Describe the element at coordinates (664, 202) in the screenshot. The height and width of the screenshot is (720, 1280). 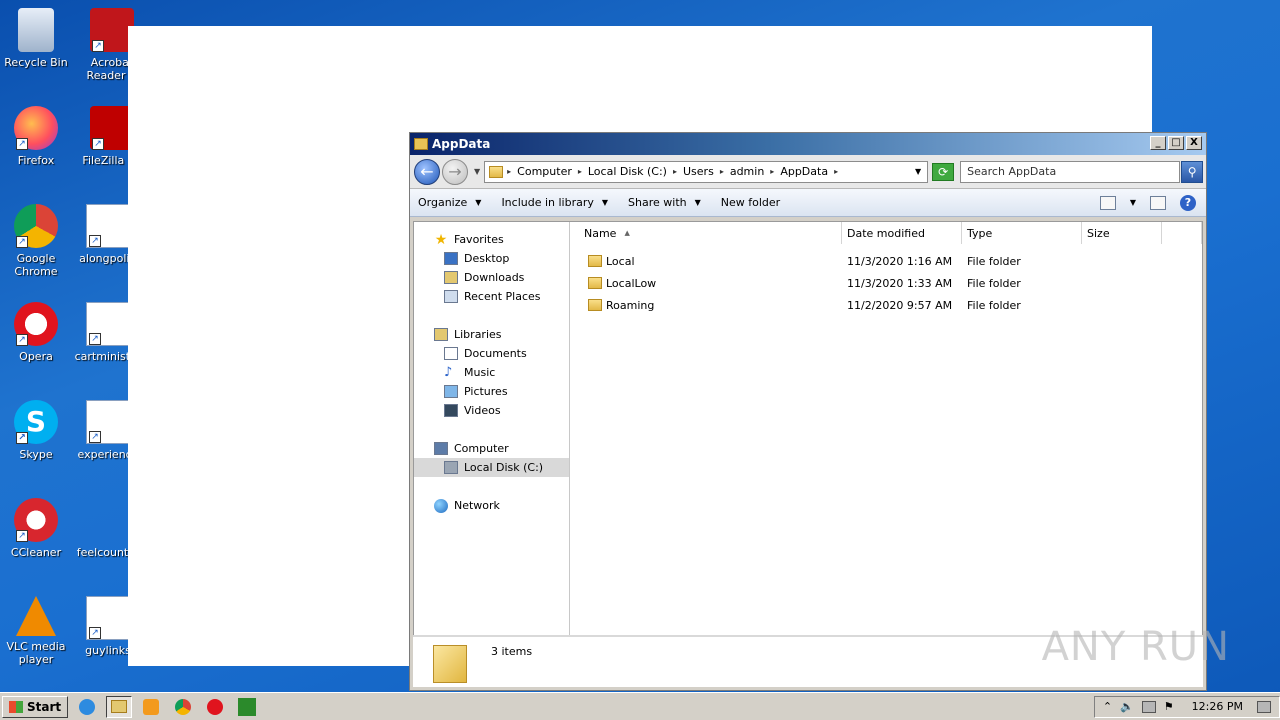
I see `share-with-button: Share with ▼` at that location.